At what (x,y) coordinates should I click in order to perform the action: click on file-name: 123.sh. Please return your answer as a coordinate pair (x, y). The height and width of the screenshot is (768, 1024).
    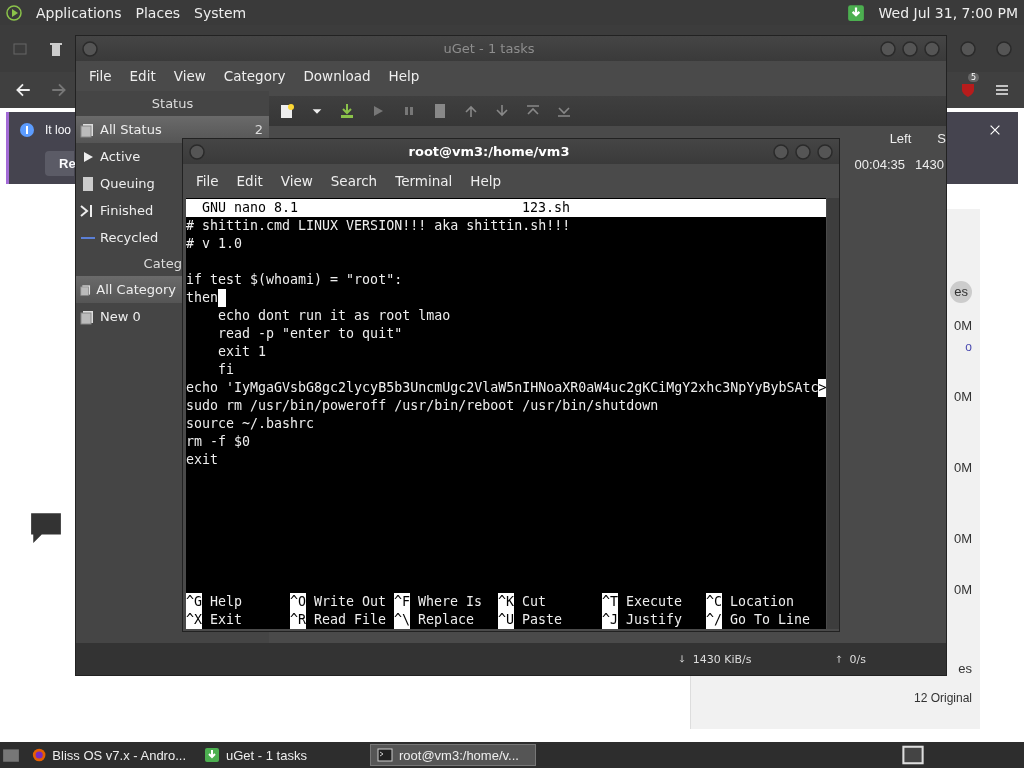
    Looking at the image, I should click on (546, 208).